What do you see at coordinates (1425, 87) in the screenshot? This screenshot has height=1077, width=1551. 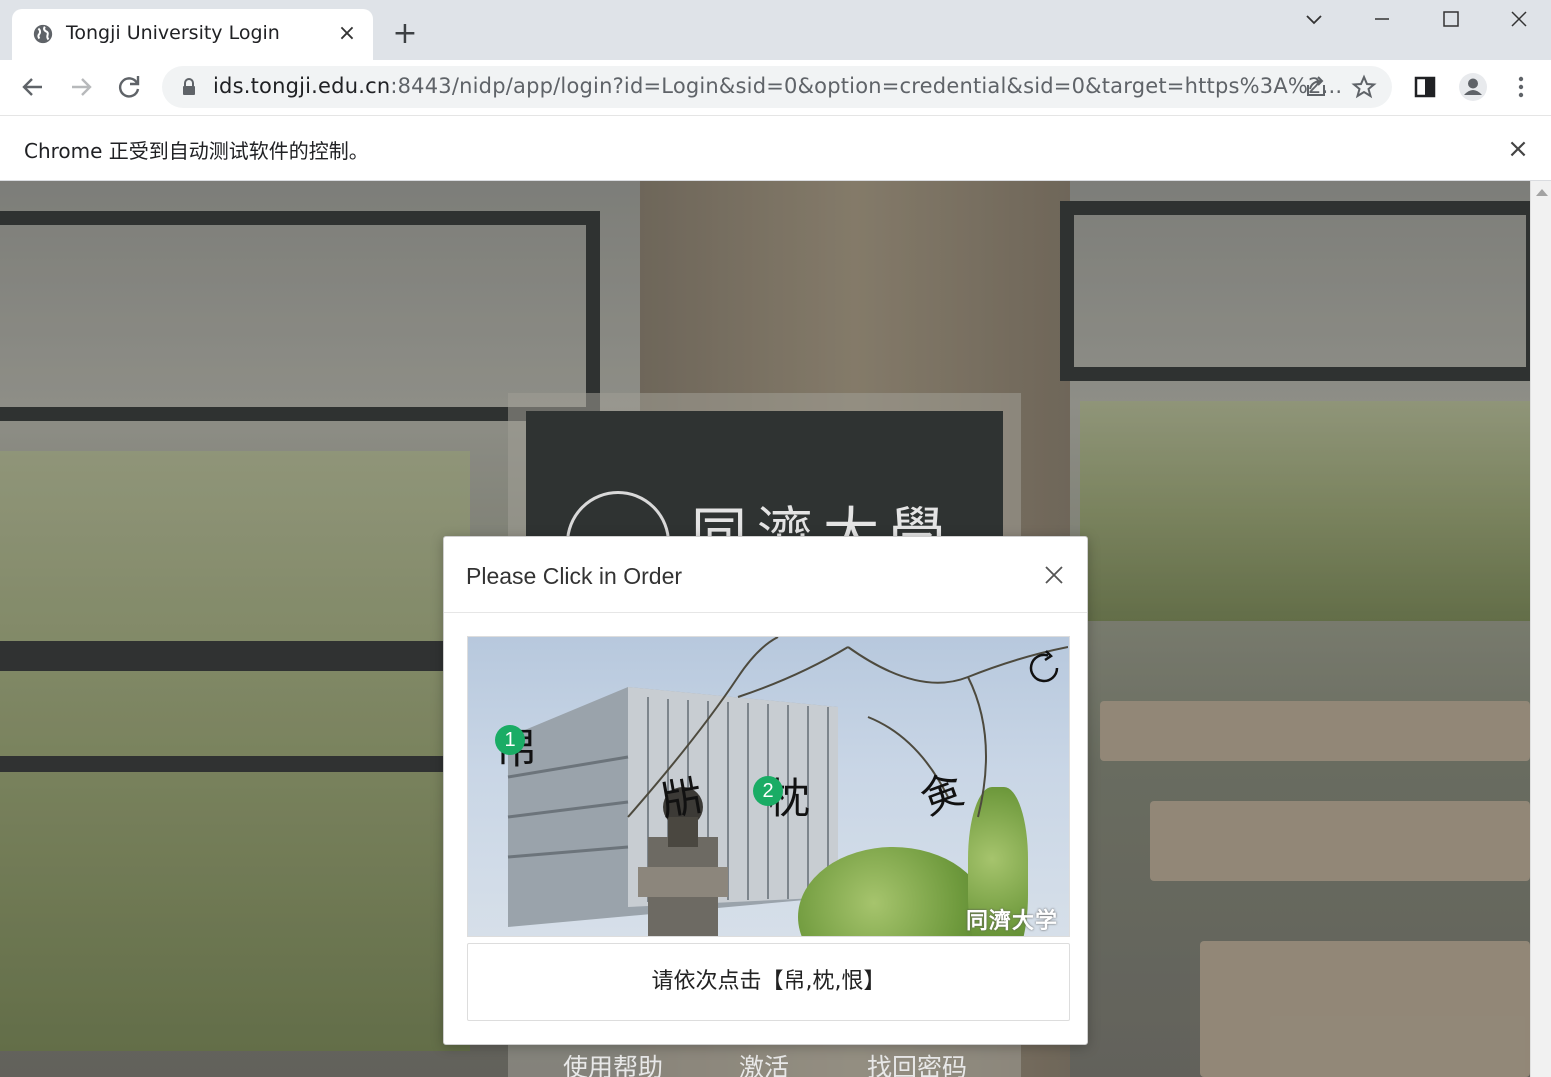 I see `side-panel-icon` at bounding box center [1425, 87].